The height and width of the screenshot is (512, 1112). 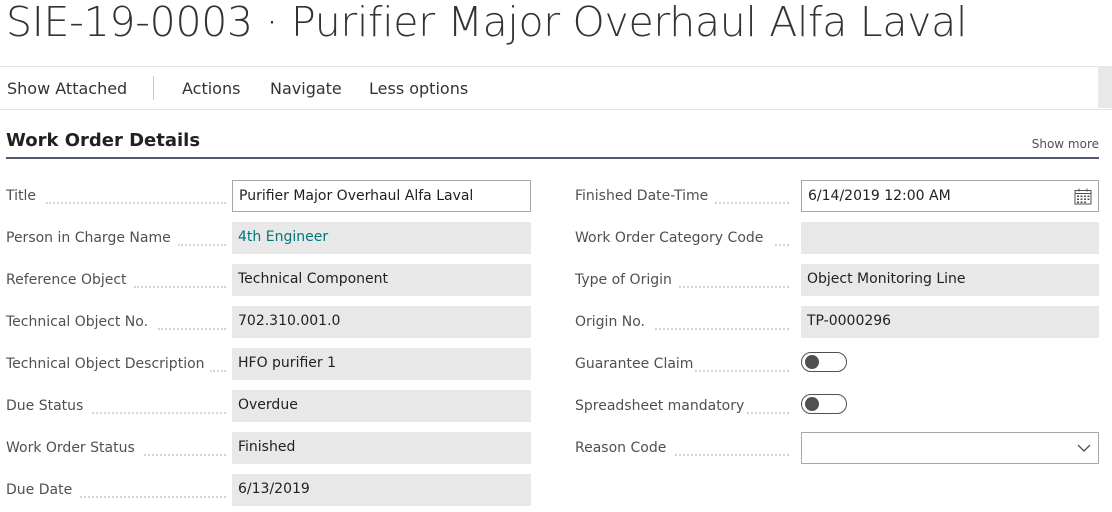 What do you see at coordinates (153, 88) in the screenshot?
I see `action-bar-divider` at bounding box center [153, 88].